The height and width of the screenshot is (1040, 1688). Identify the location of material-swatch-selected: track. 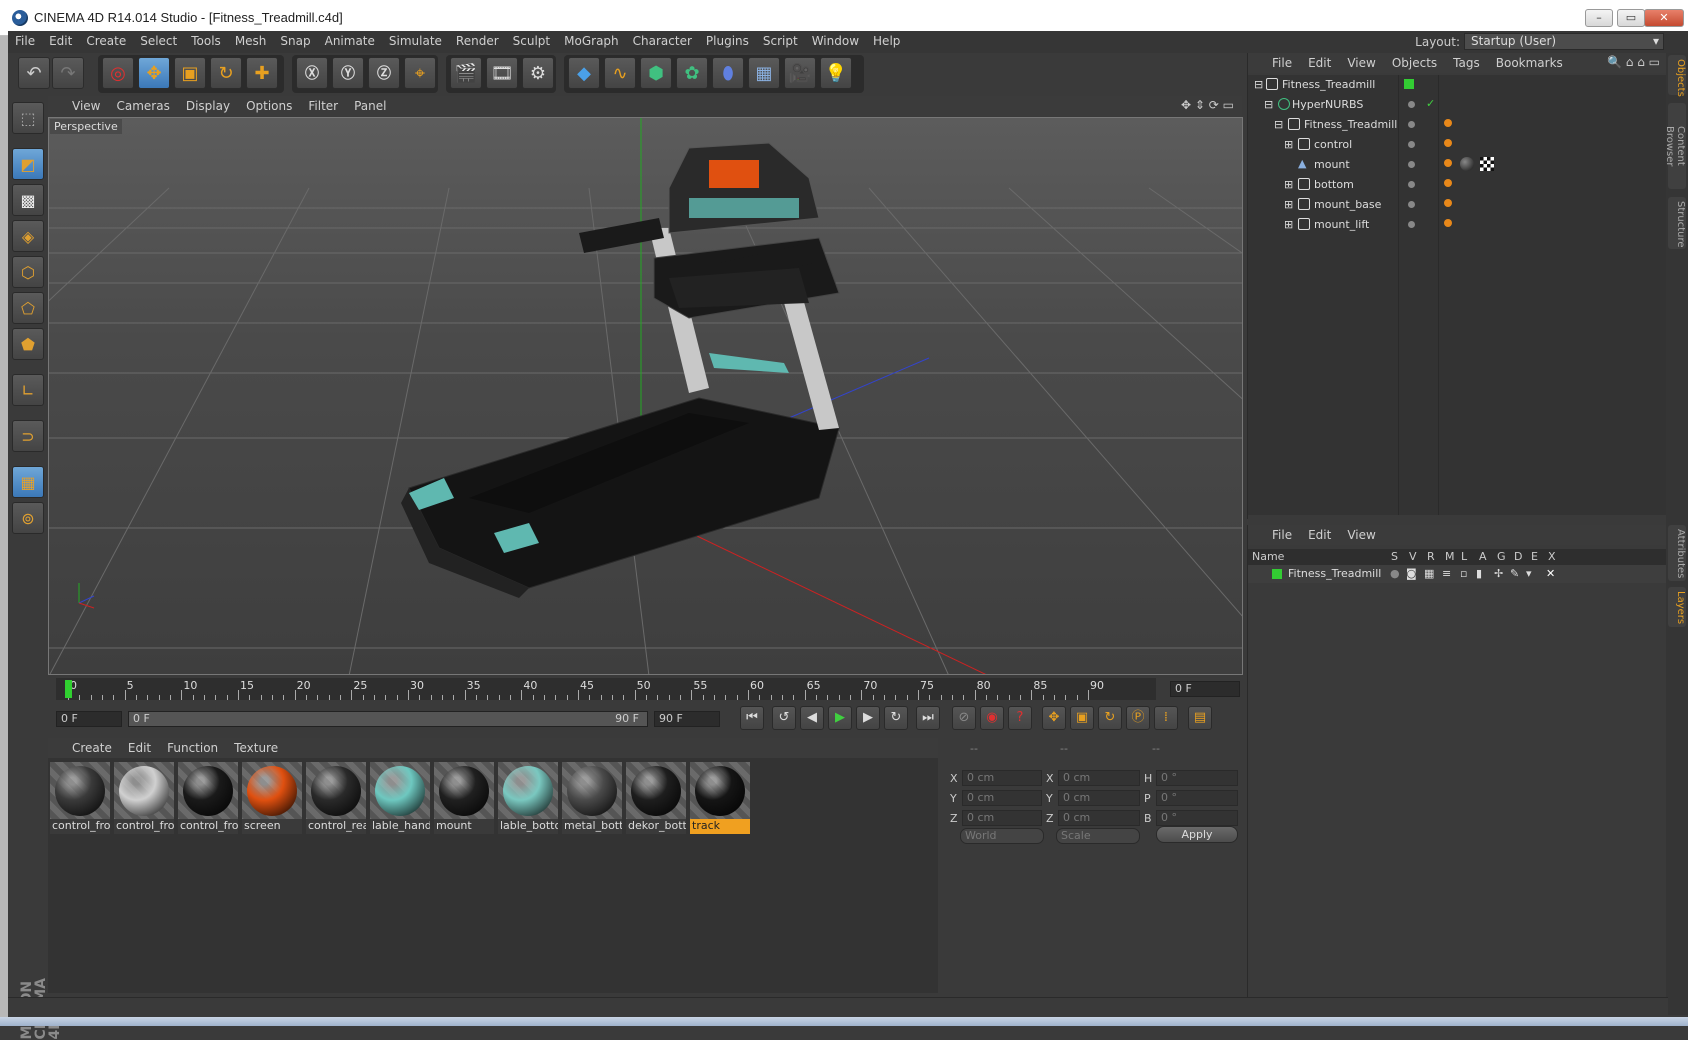
(720, 798).